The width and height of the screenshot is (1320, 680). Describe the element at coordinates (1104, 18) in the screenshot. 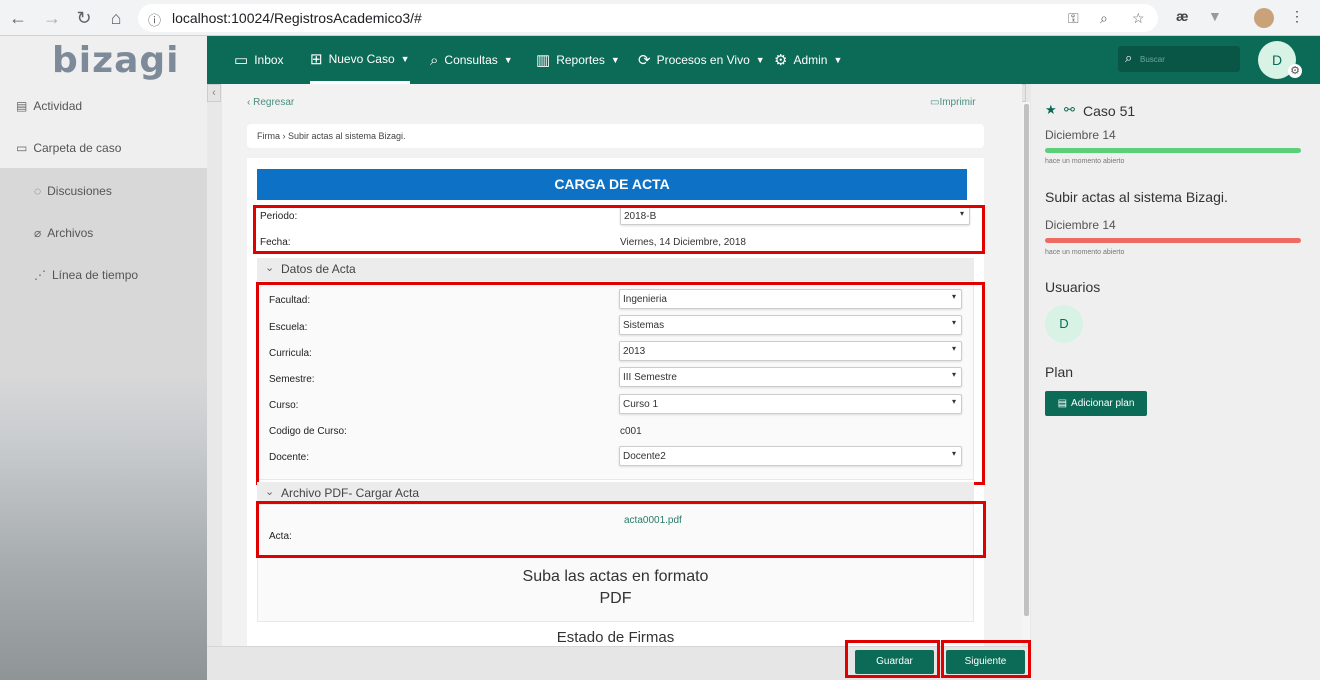

I see `zoom-icon: ⌕` at that location.